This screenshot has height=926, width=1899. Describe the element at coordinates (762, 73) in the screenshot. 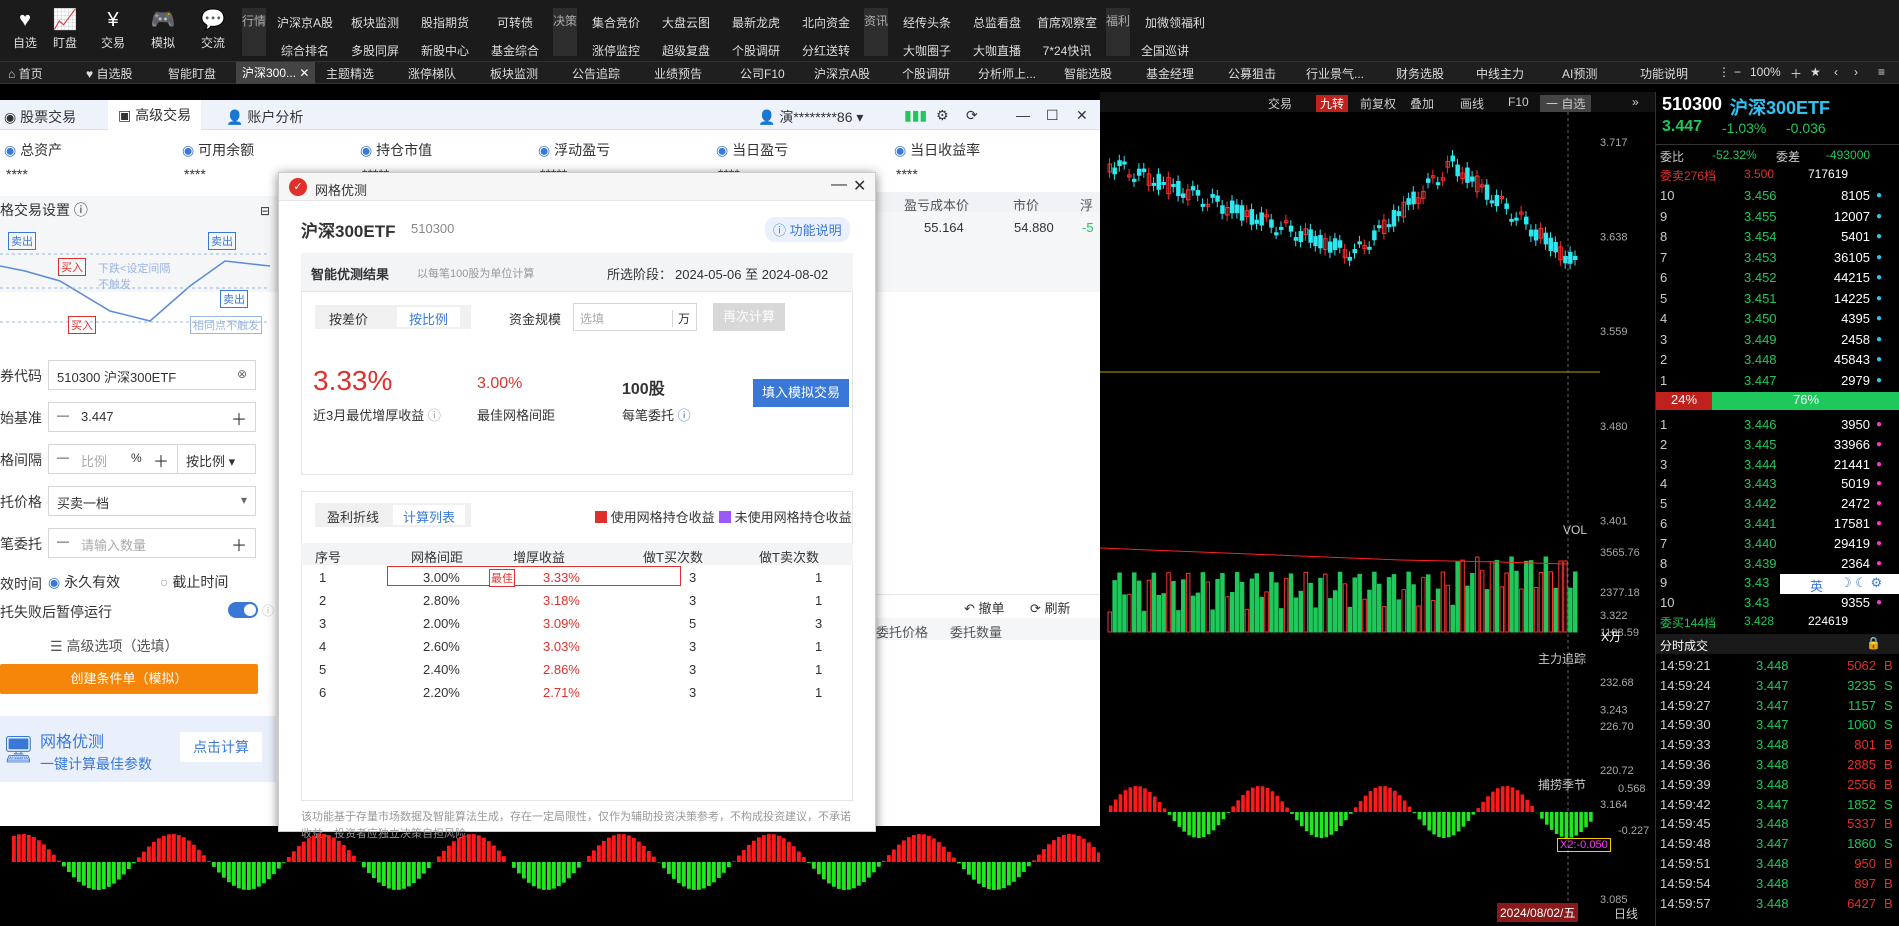

I see `tab-f10: 公司F10` at that location.